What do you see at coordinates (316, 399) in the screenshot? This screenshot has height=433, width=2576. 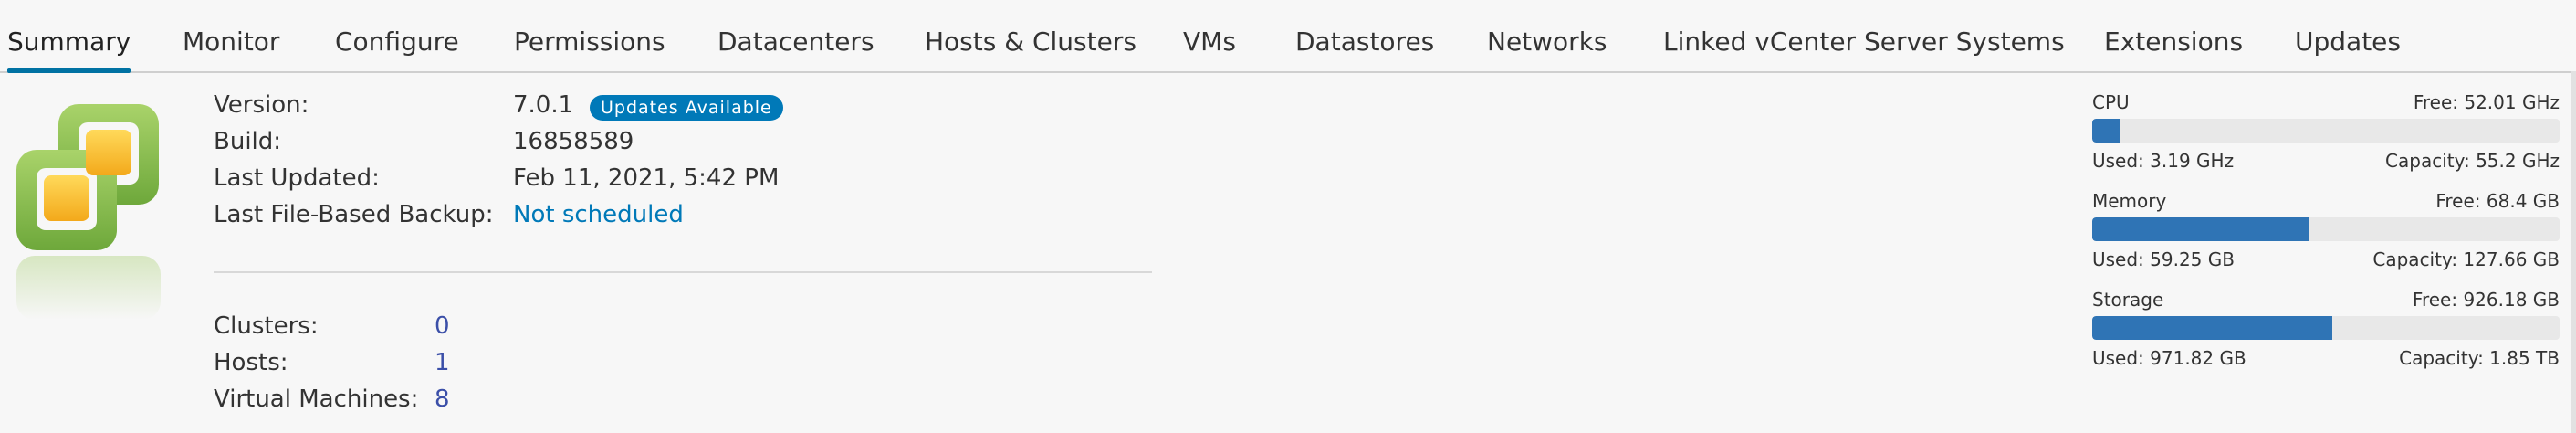 I see `vms-label: Virtual Machines:` at bounding box center [316, 399].